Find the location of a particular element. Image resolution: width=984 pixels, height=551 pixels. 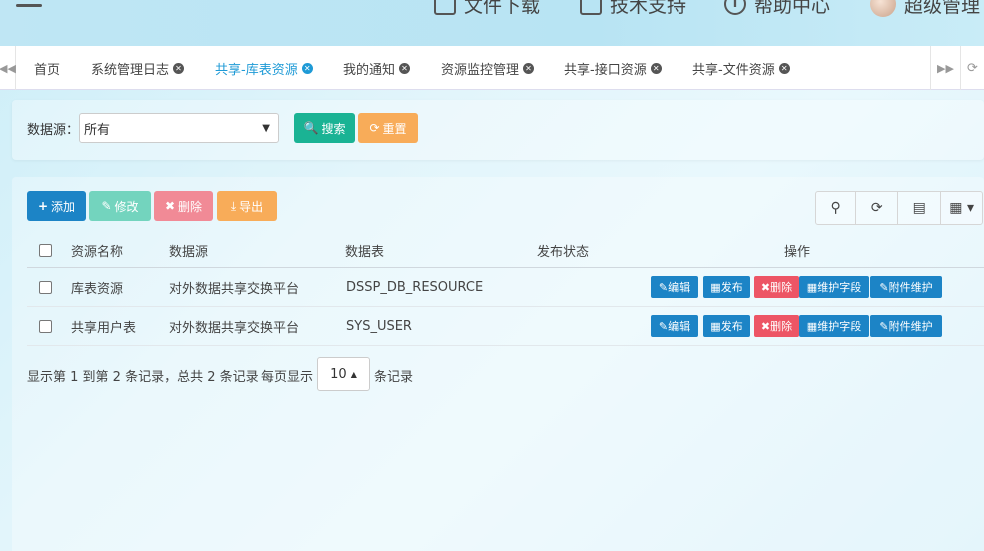

datasource-label: 数据源： is located at coordinates (53, 130).